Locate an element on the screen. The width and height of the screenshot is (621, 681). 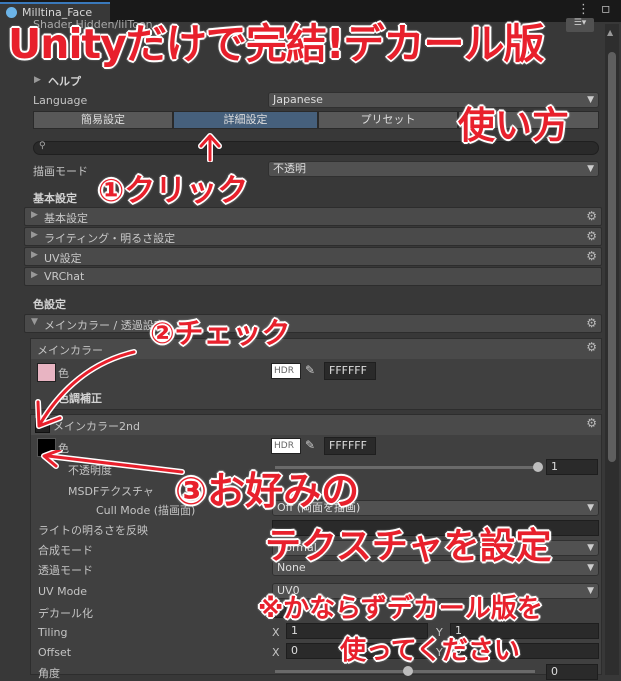
basic-section-title: 基本設定 is located at coordinates (55, 198).